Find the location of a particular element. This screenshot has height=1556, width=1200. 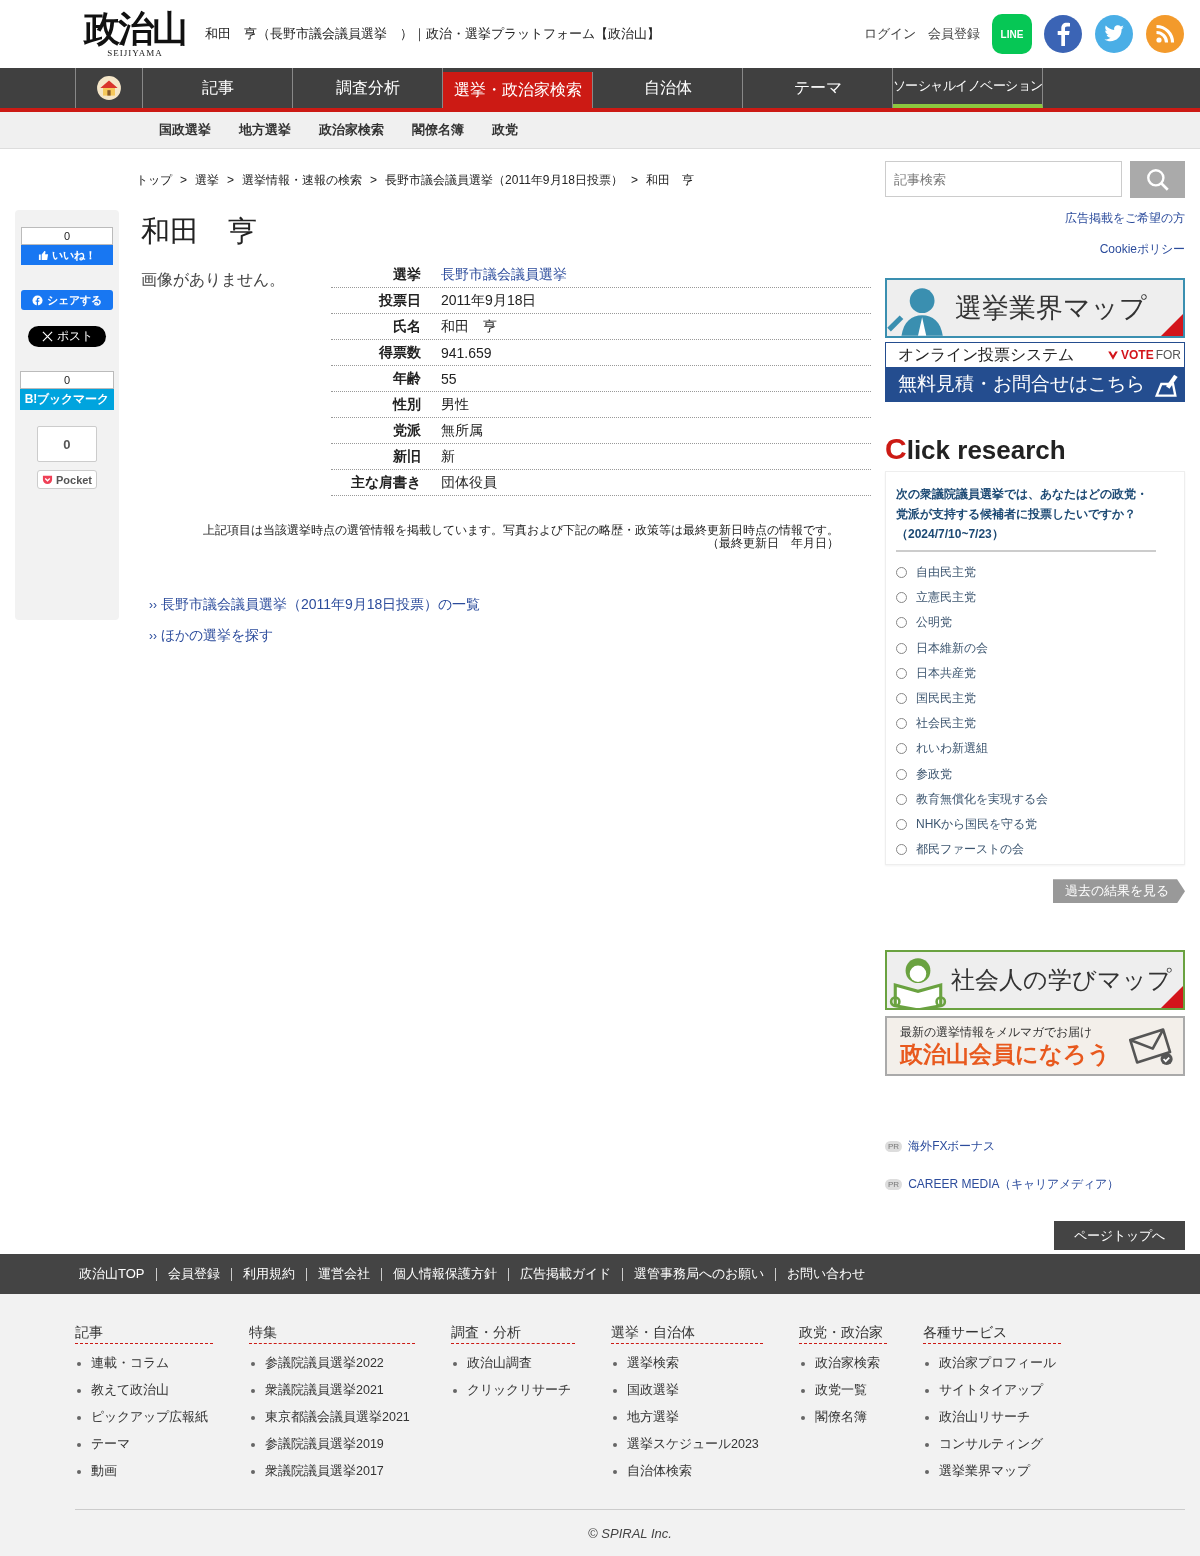

pr-link: PR 海外FXボーナス is located at coordinates (1035, 1147).